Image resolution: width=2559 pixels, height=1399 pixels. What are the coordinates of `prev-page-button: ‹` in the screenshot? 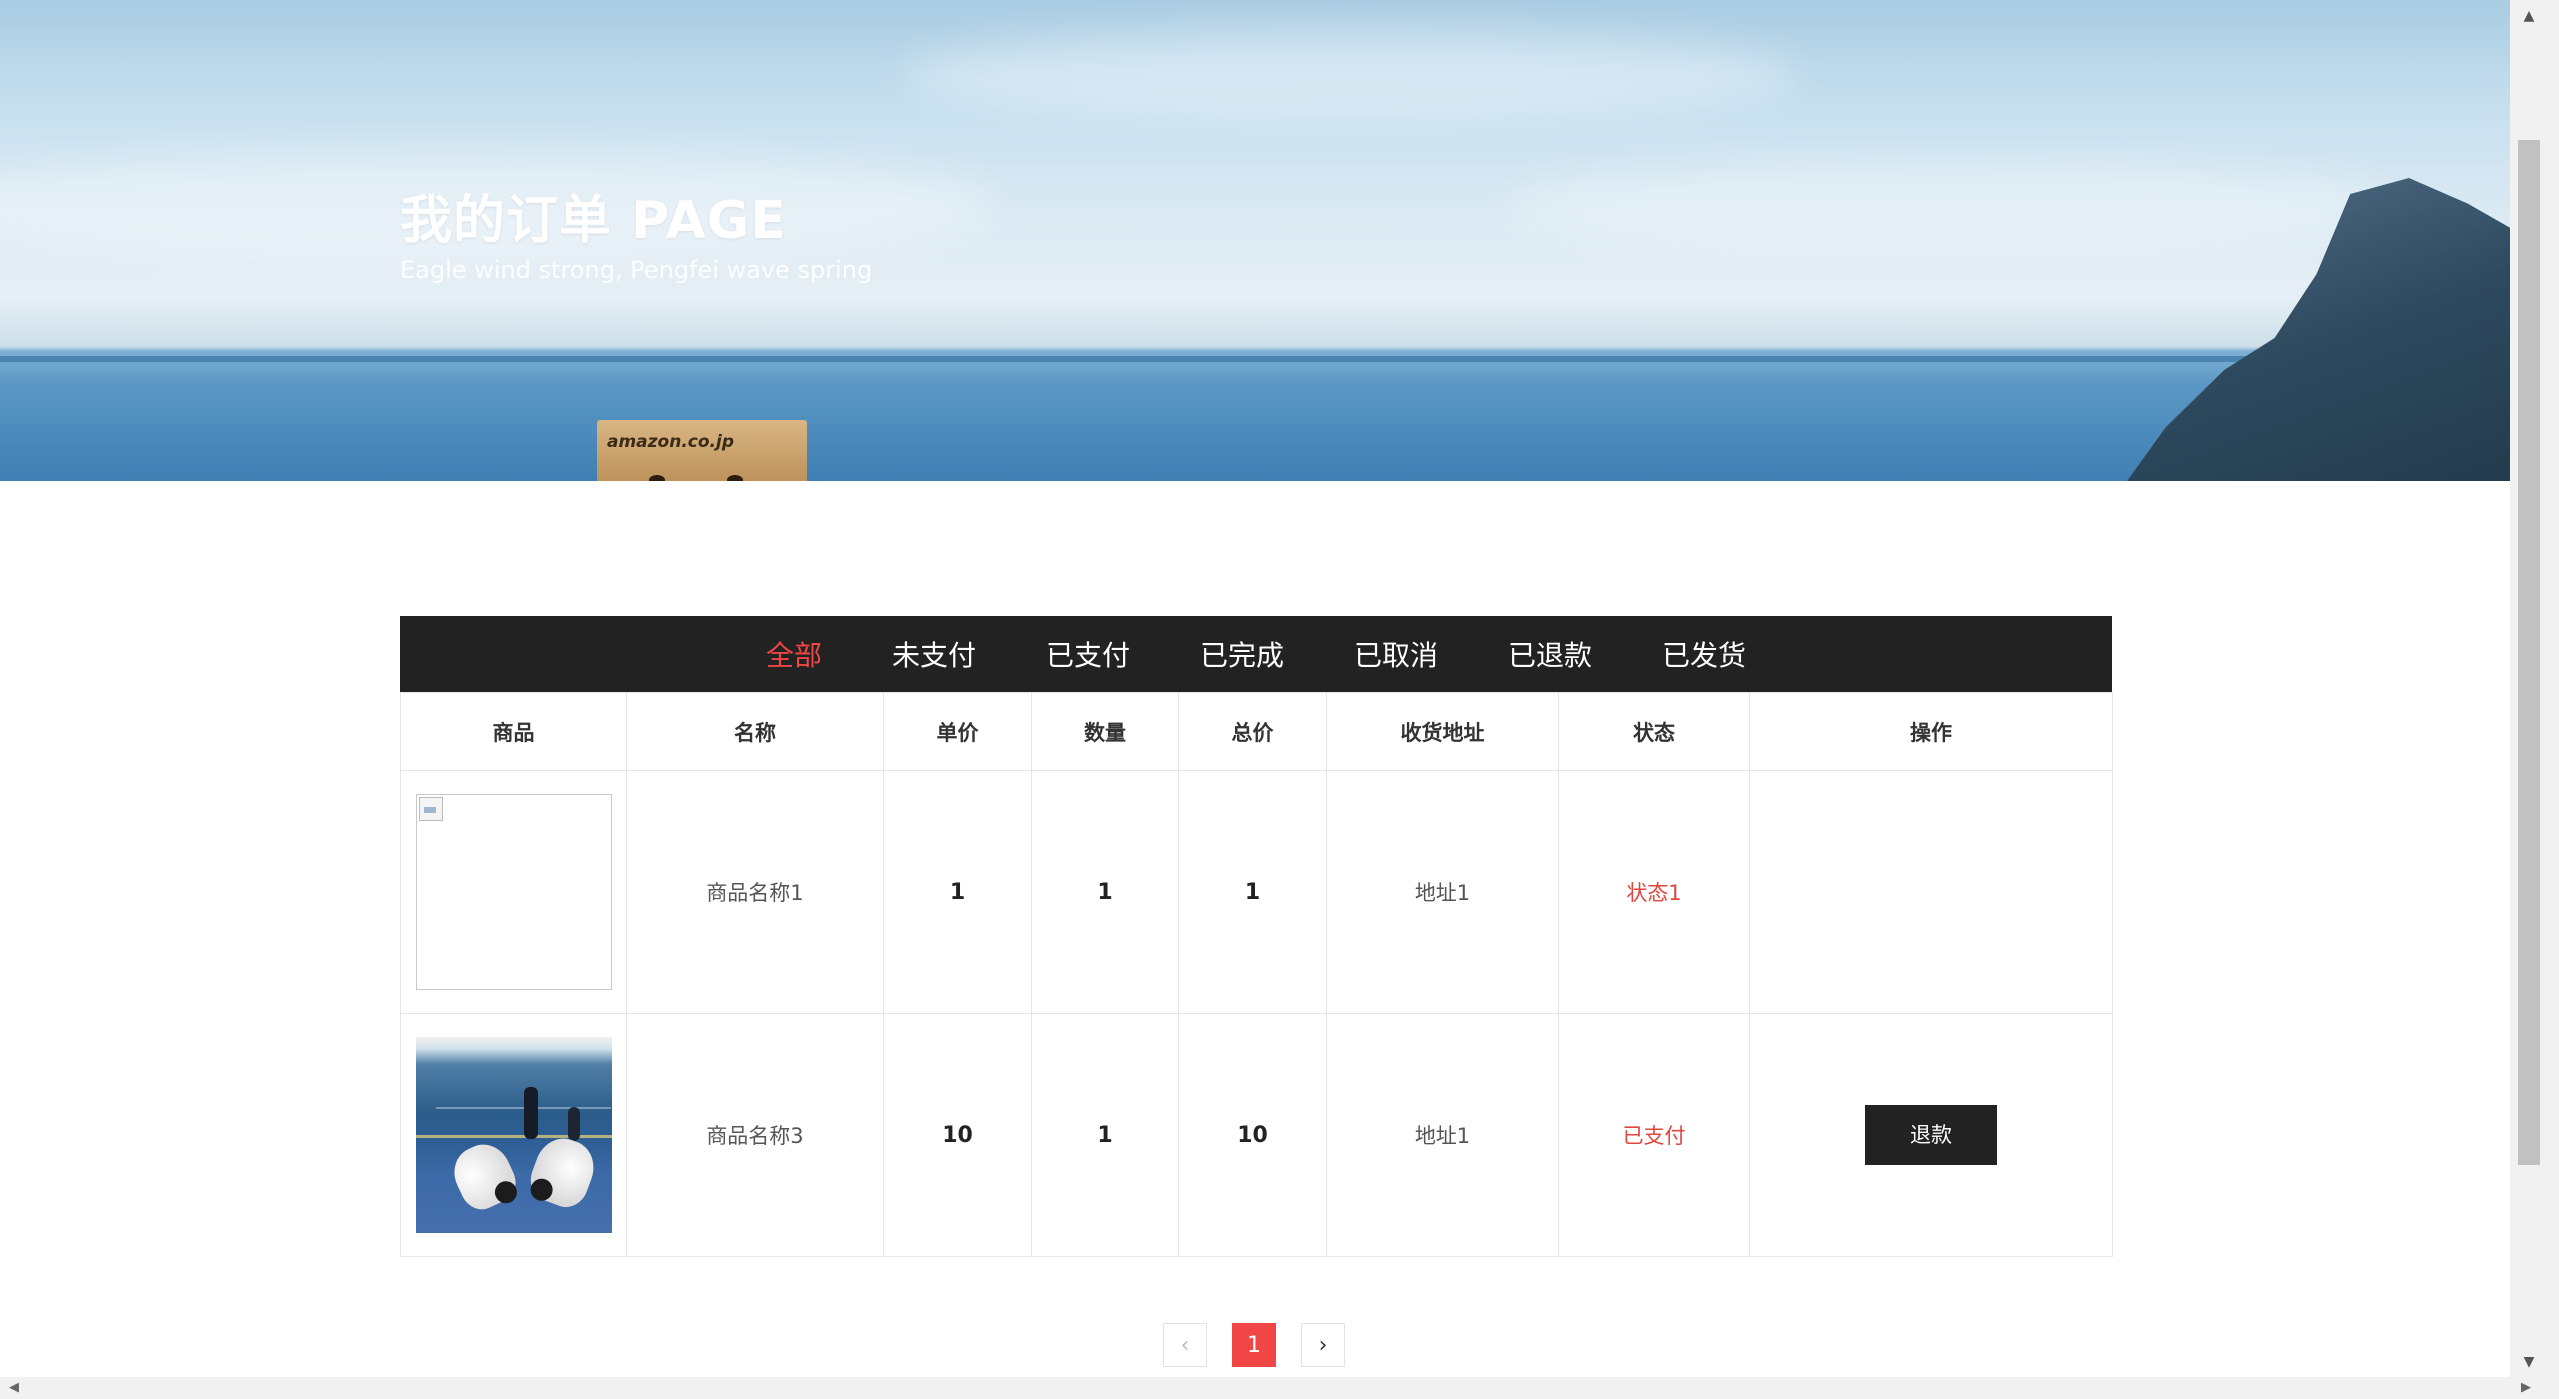 It's located at (1185, 1345).